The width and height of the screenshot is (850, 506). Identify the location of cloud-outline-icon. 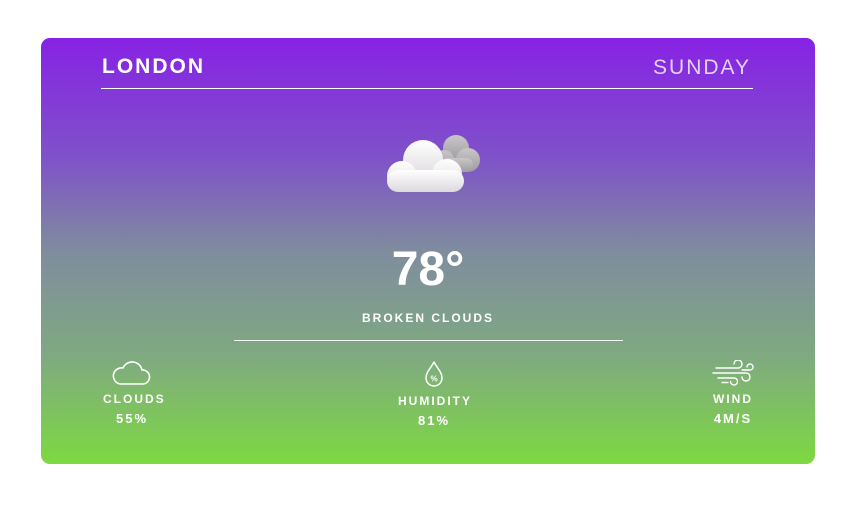
(131, 373).